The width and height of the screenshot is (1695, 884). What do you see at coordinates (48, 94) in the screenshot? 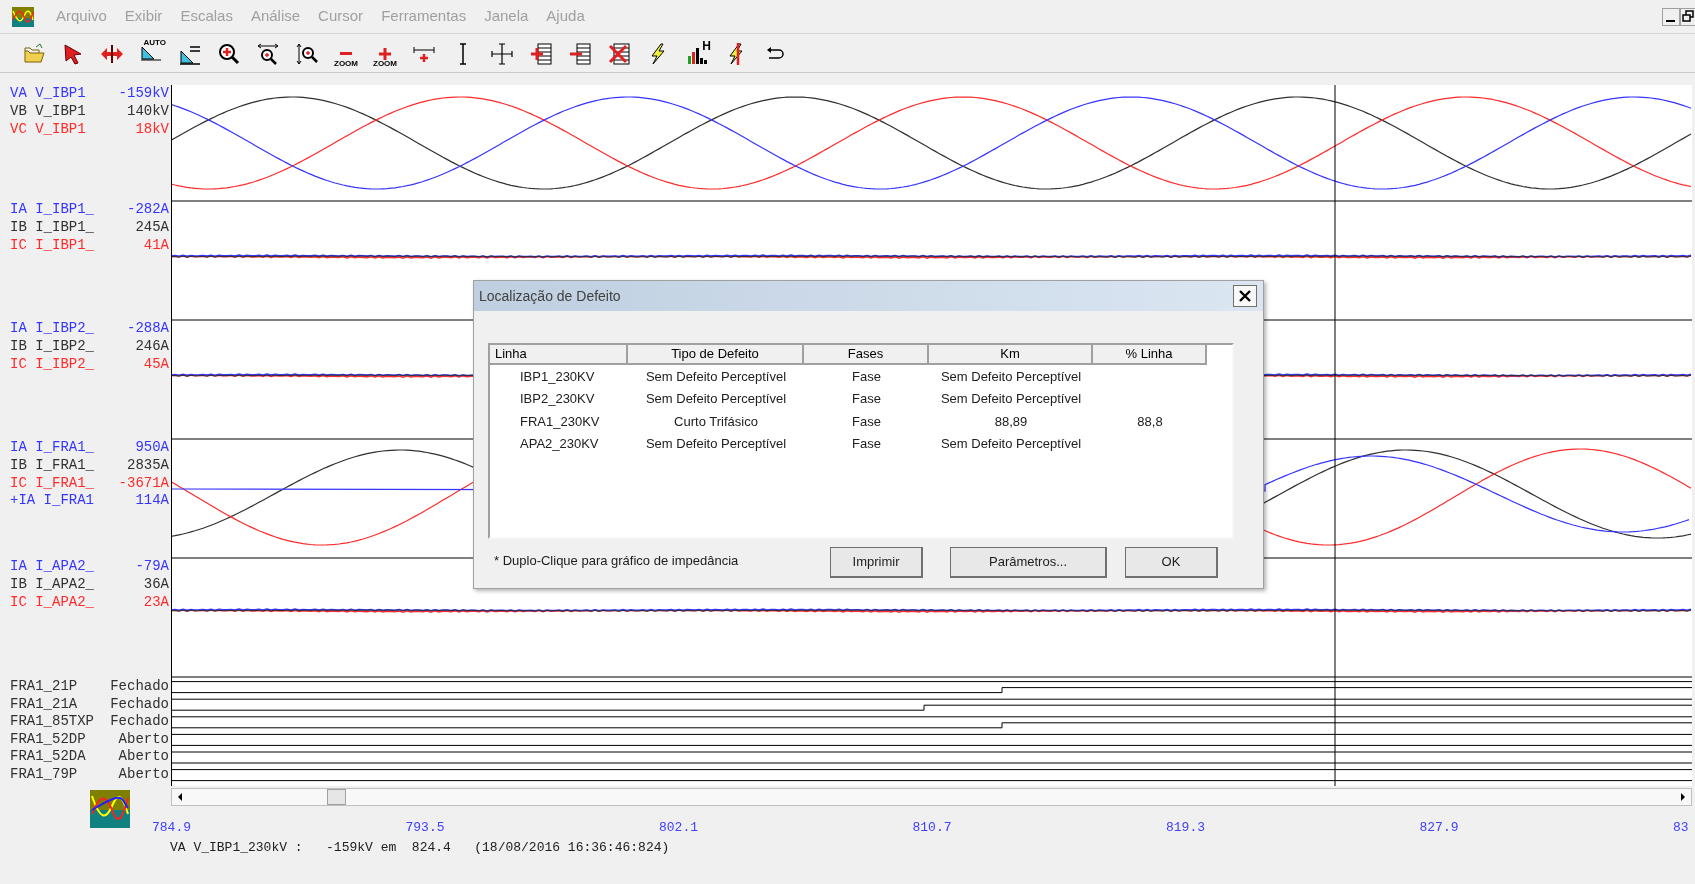
I see `channel-label: VA V_IBP1` at bounding box center [48, 94].